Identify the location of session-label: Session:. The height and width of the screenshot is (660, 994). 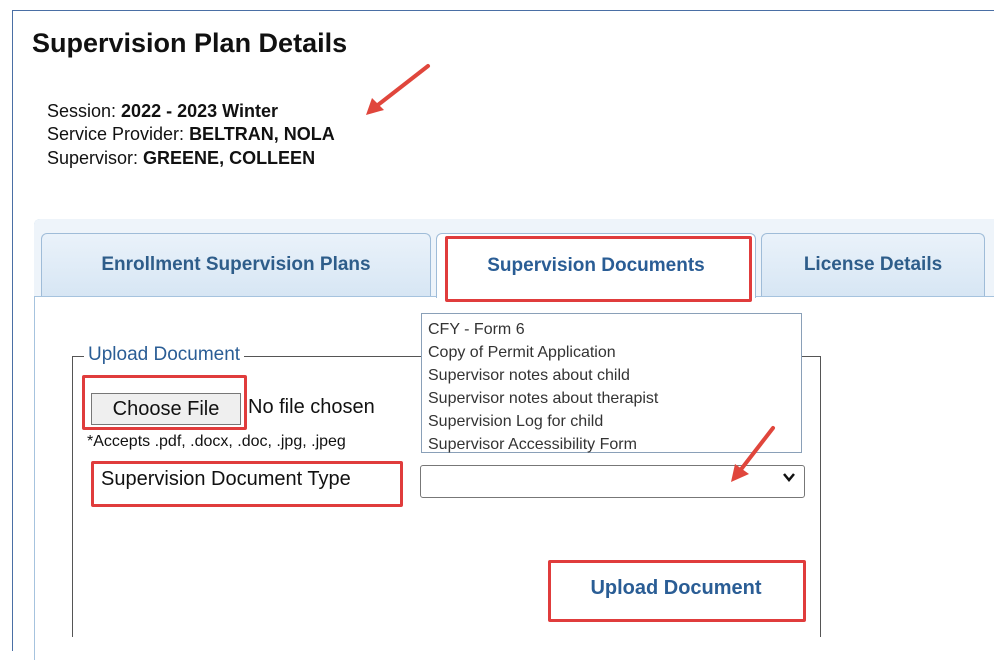
(84, 111).